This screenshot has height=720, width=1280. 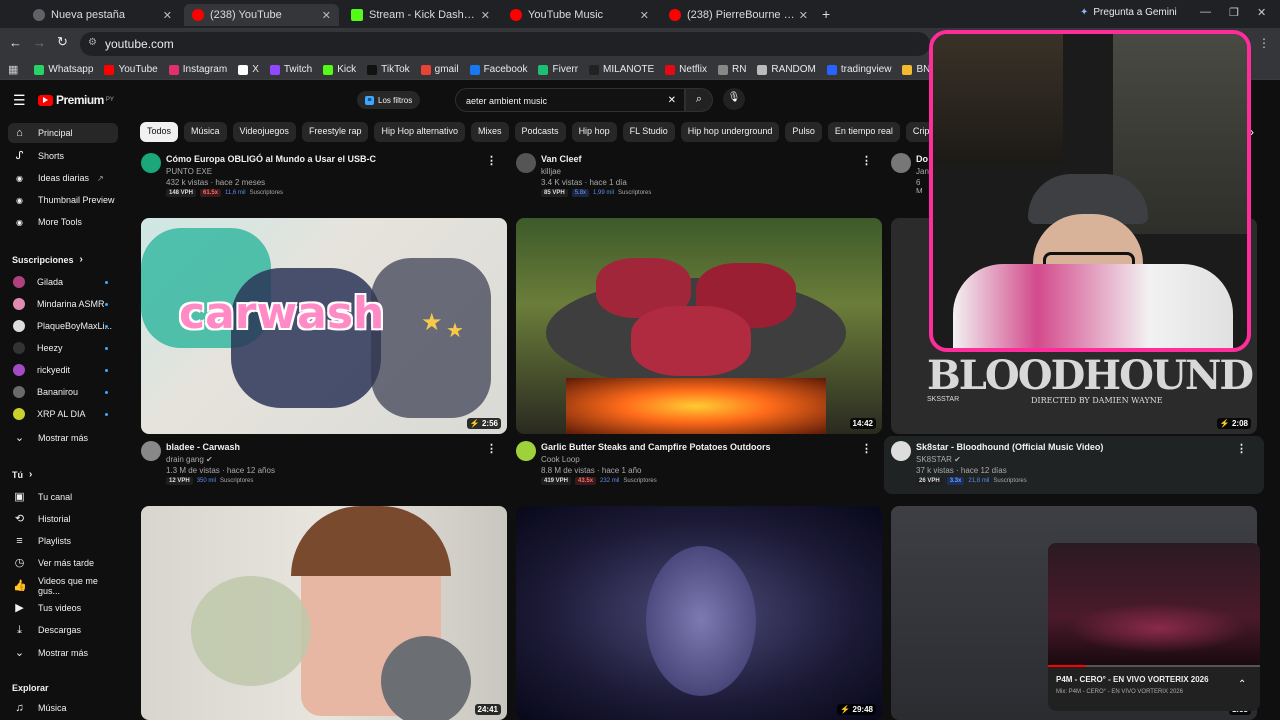 What do you see at coordinates (19, 100) in the screenshot?
I see `hamburger-menu-icon: ☰` at bounding box center [19, 100].